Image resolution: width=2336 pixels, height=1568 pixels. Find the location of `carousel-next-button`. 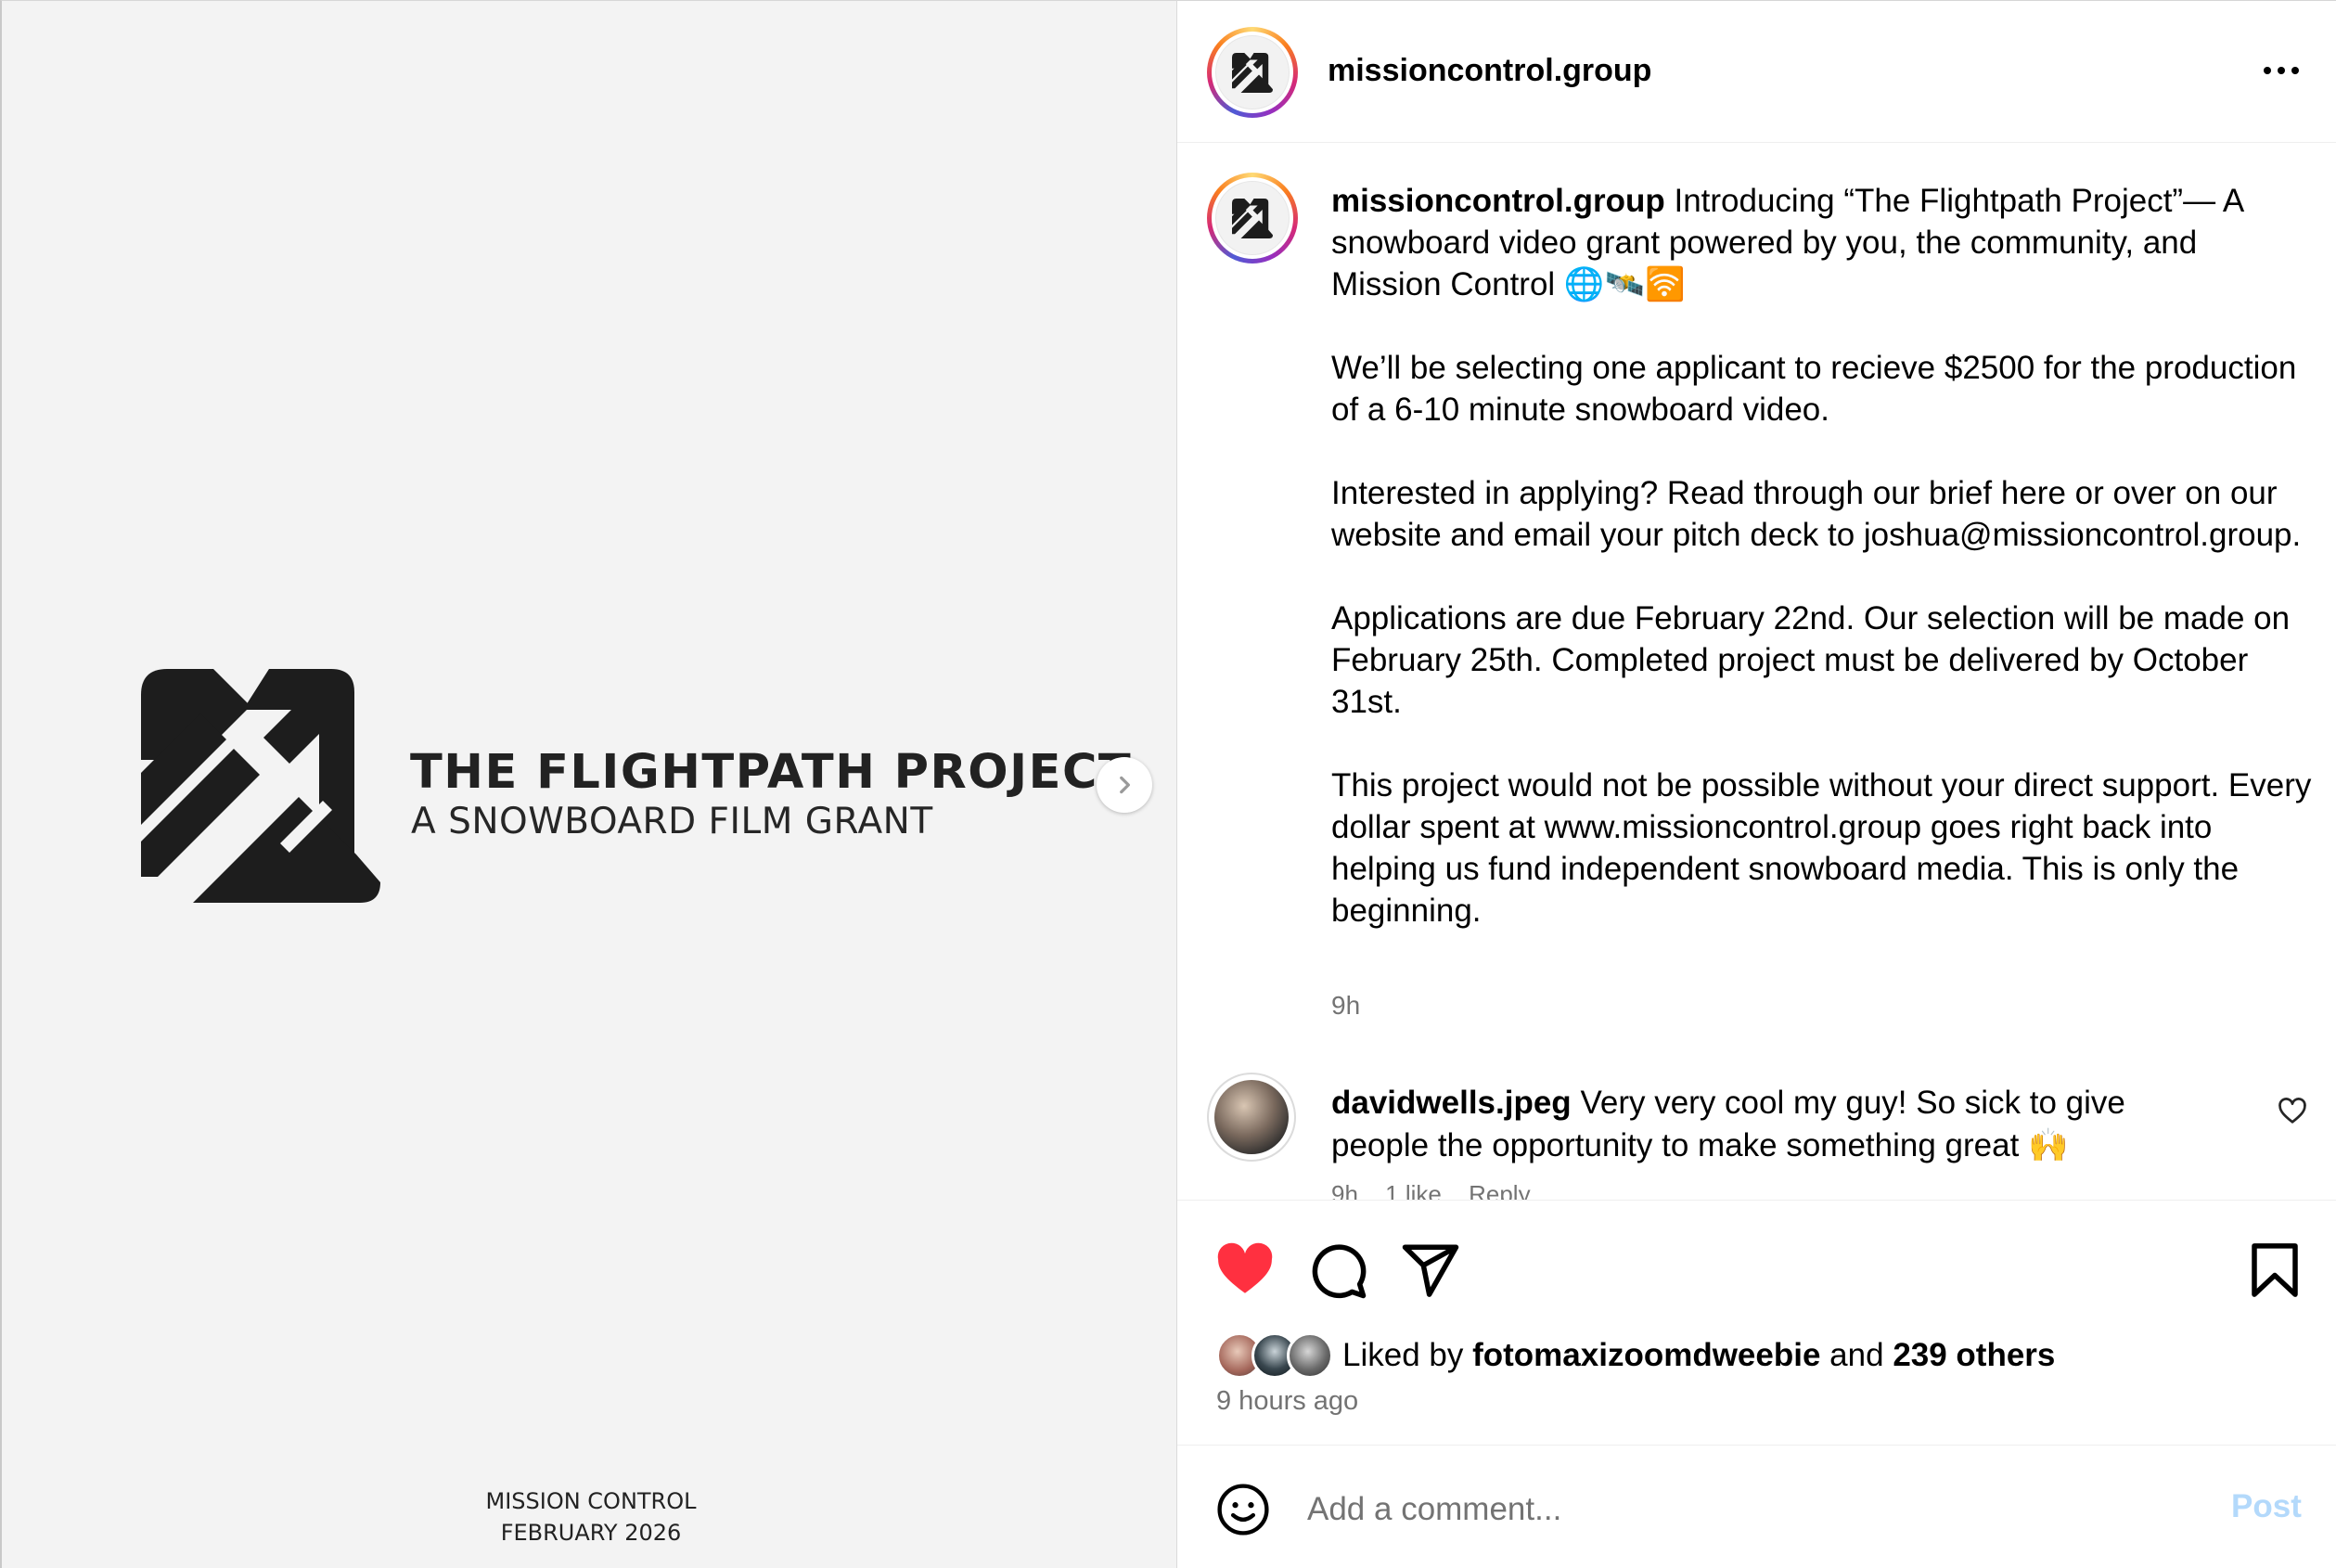

carousel-next-button is located at coordinates (1124, 785).